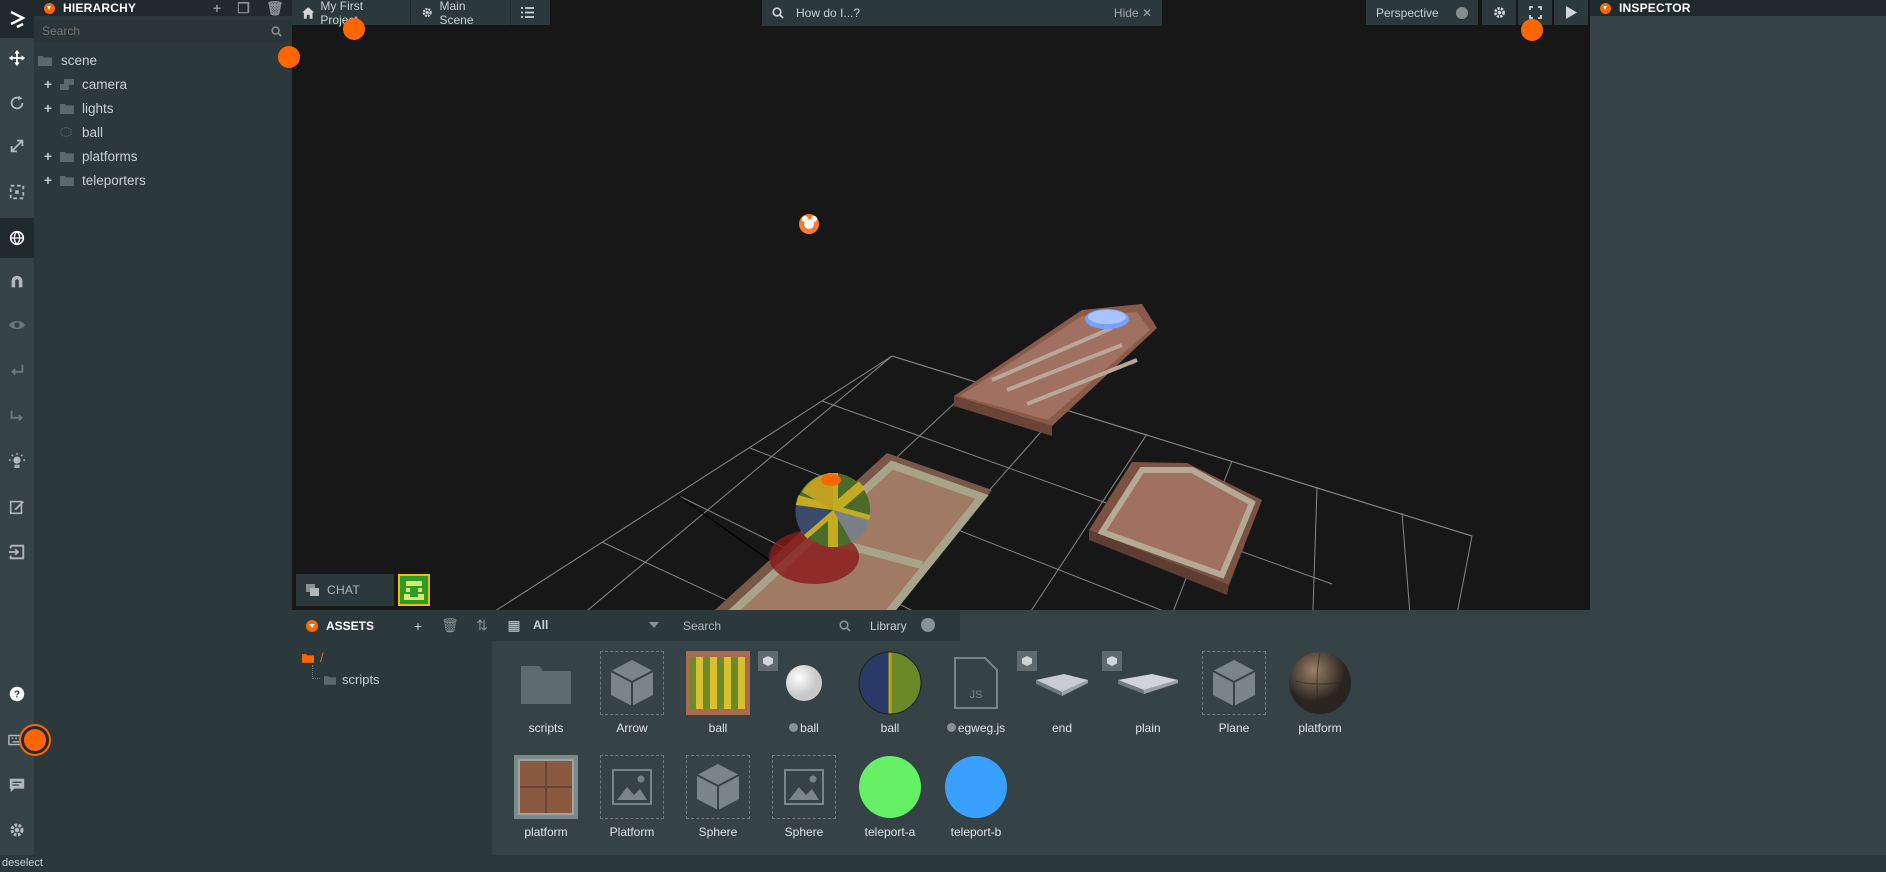  Describe the element at coordinates (482, 625) in the screenshot. I see `up-folder-icon: ⇅` at that location.